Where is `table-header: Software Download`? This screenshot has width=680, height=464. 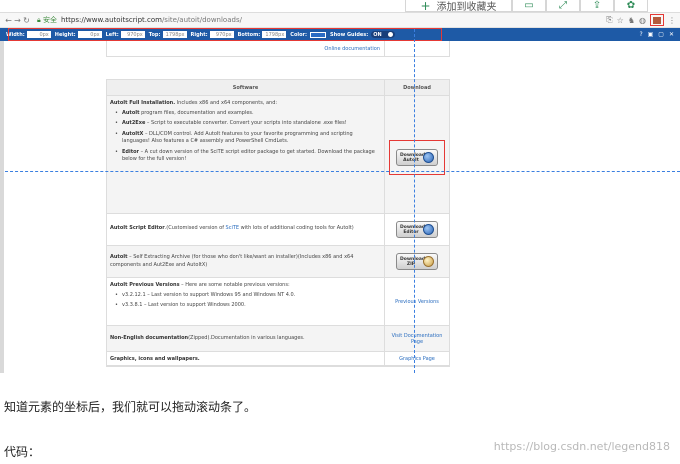 table-header: Software Download is located at coordinates (278, 88).